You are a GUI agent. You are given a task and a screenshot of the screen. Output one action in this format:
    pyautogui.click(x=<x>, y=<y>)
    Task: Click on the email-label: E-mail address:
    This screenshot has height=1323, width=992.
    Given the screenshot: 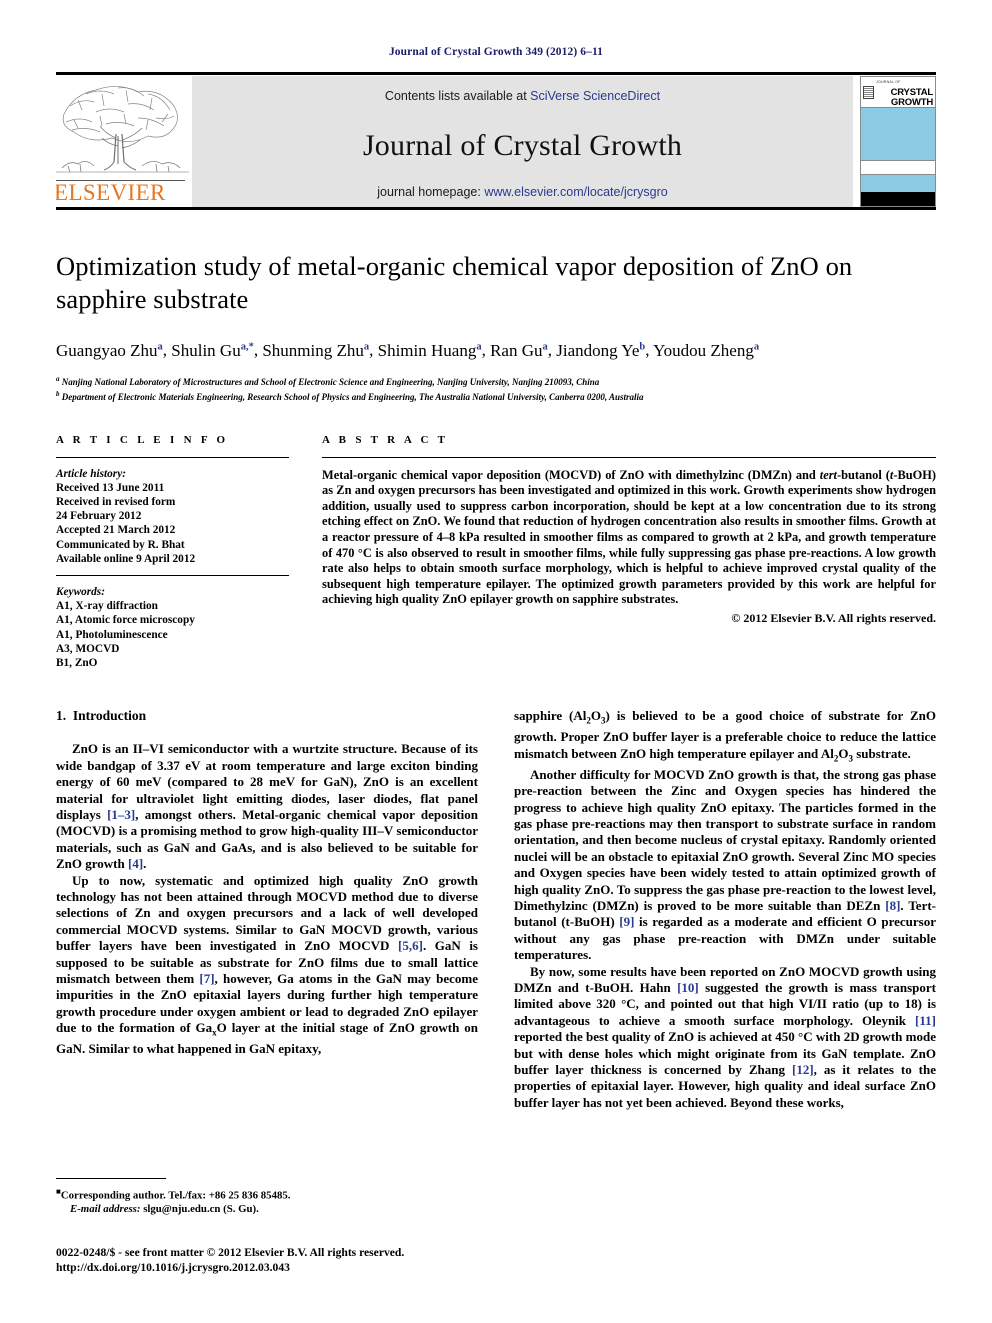 What is the action you would take?
    pyautogui.click(x=105, y=1209)
    